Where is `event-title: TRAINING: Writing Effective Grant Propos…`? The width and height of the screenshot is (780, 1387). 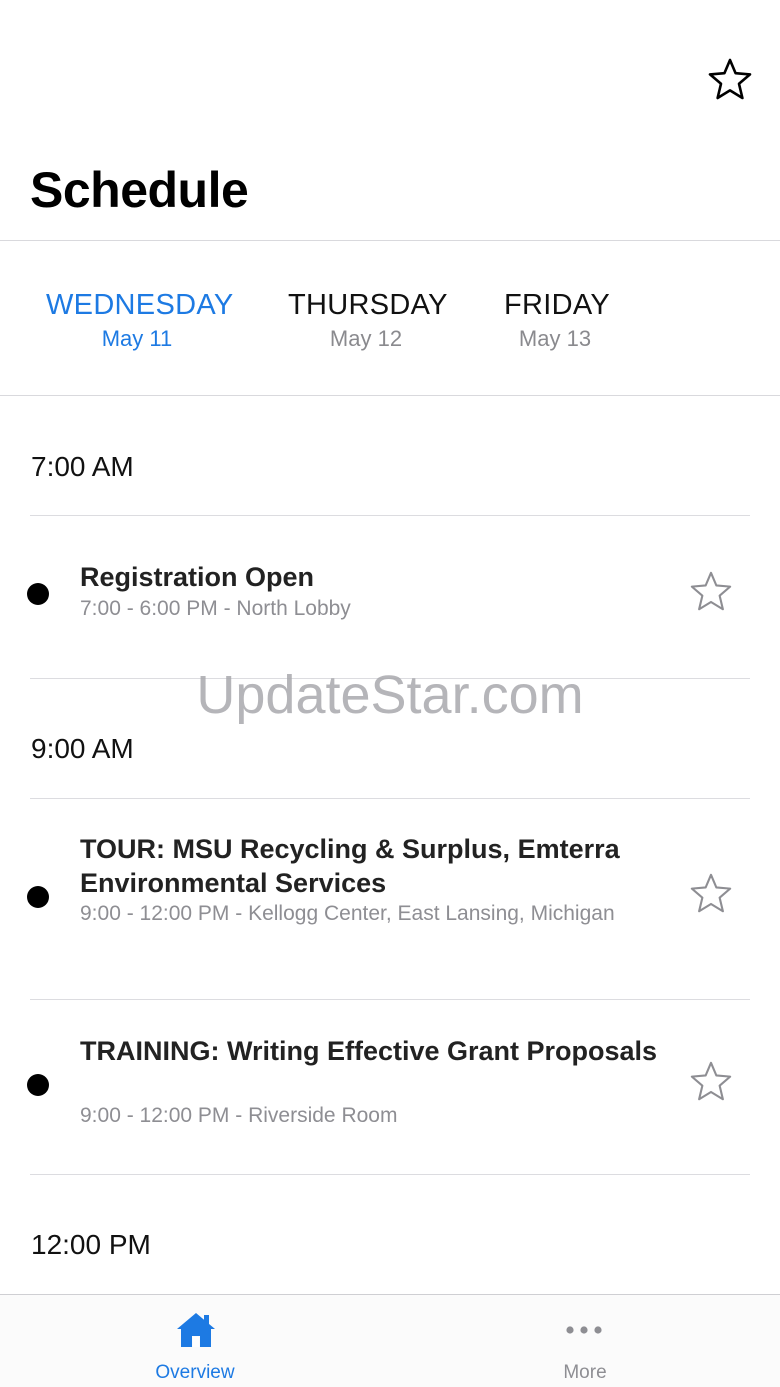 event-title: TRAINING: Writing Effective Grant Propos… is located at coordinates (369, 1051).